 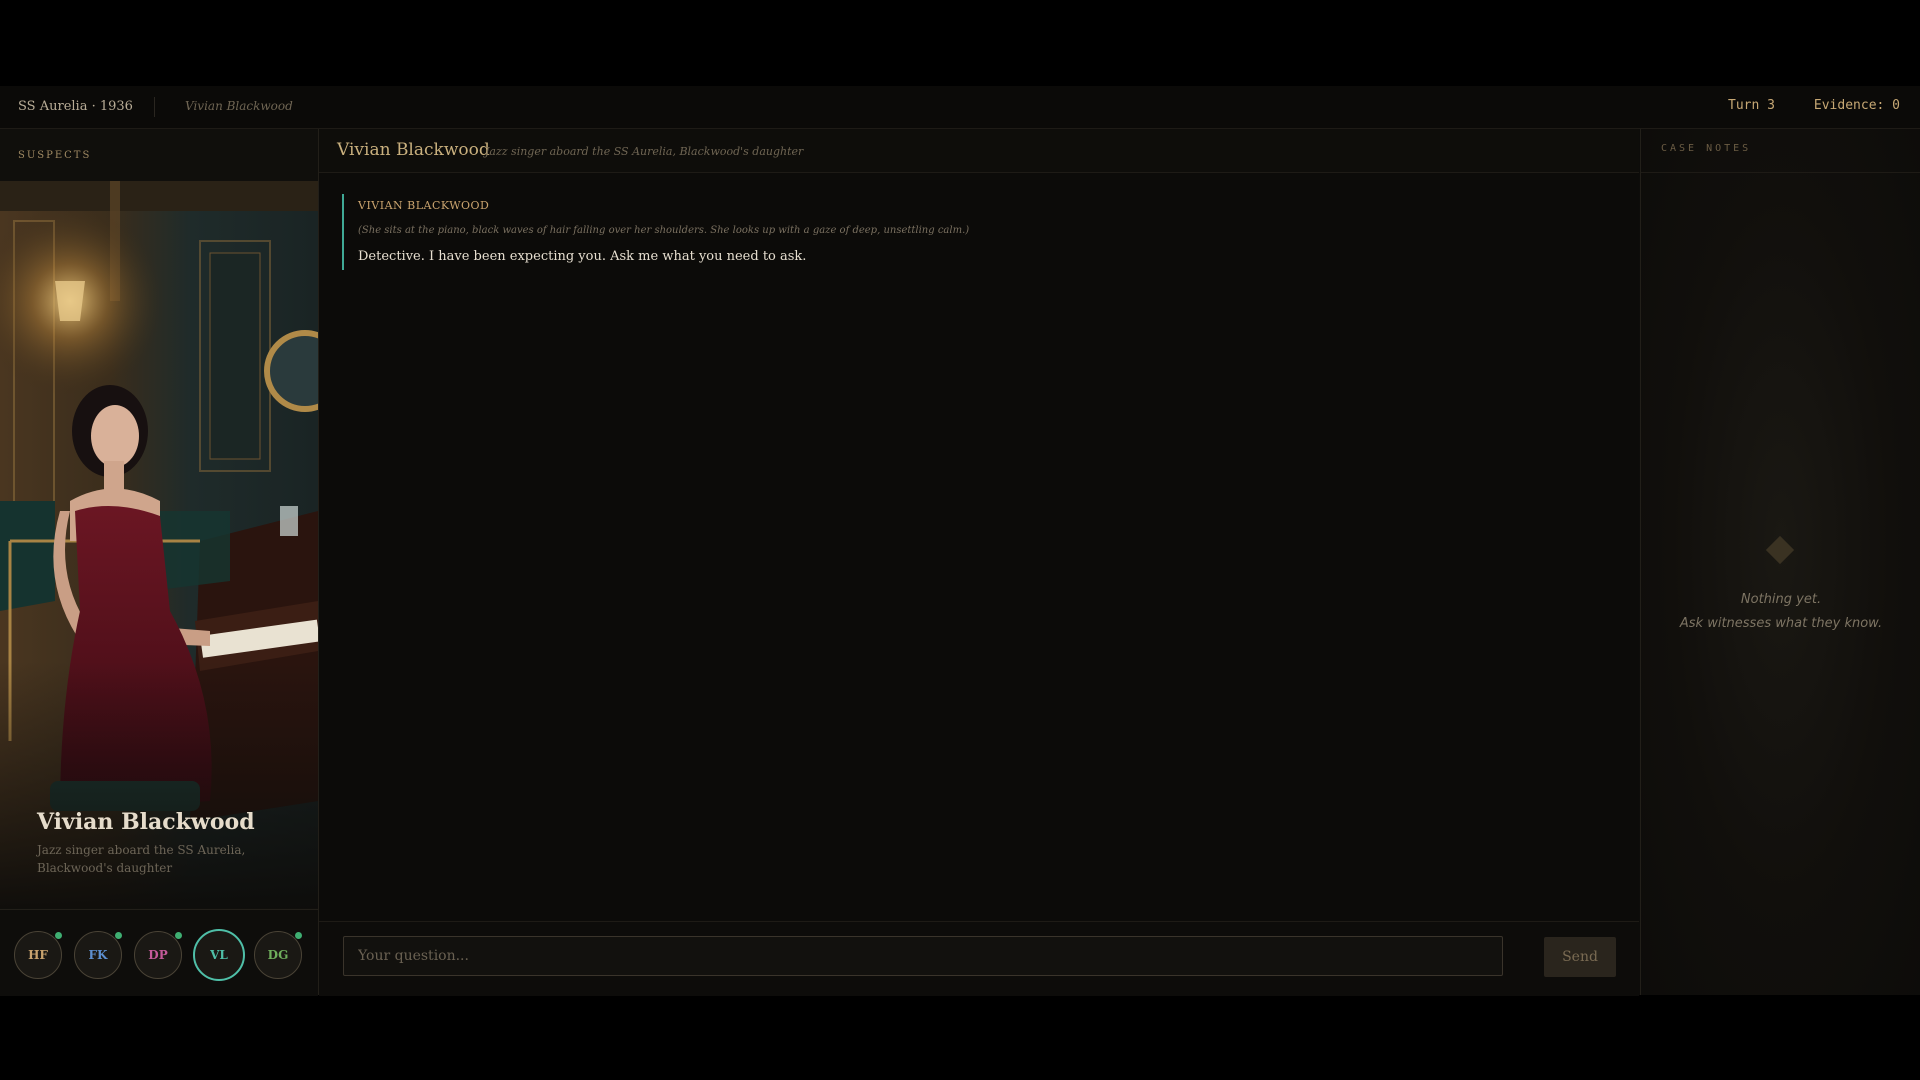 I want to click on suspect-selector: HF FK DP VL DG, so click(x=159, y=952).